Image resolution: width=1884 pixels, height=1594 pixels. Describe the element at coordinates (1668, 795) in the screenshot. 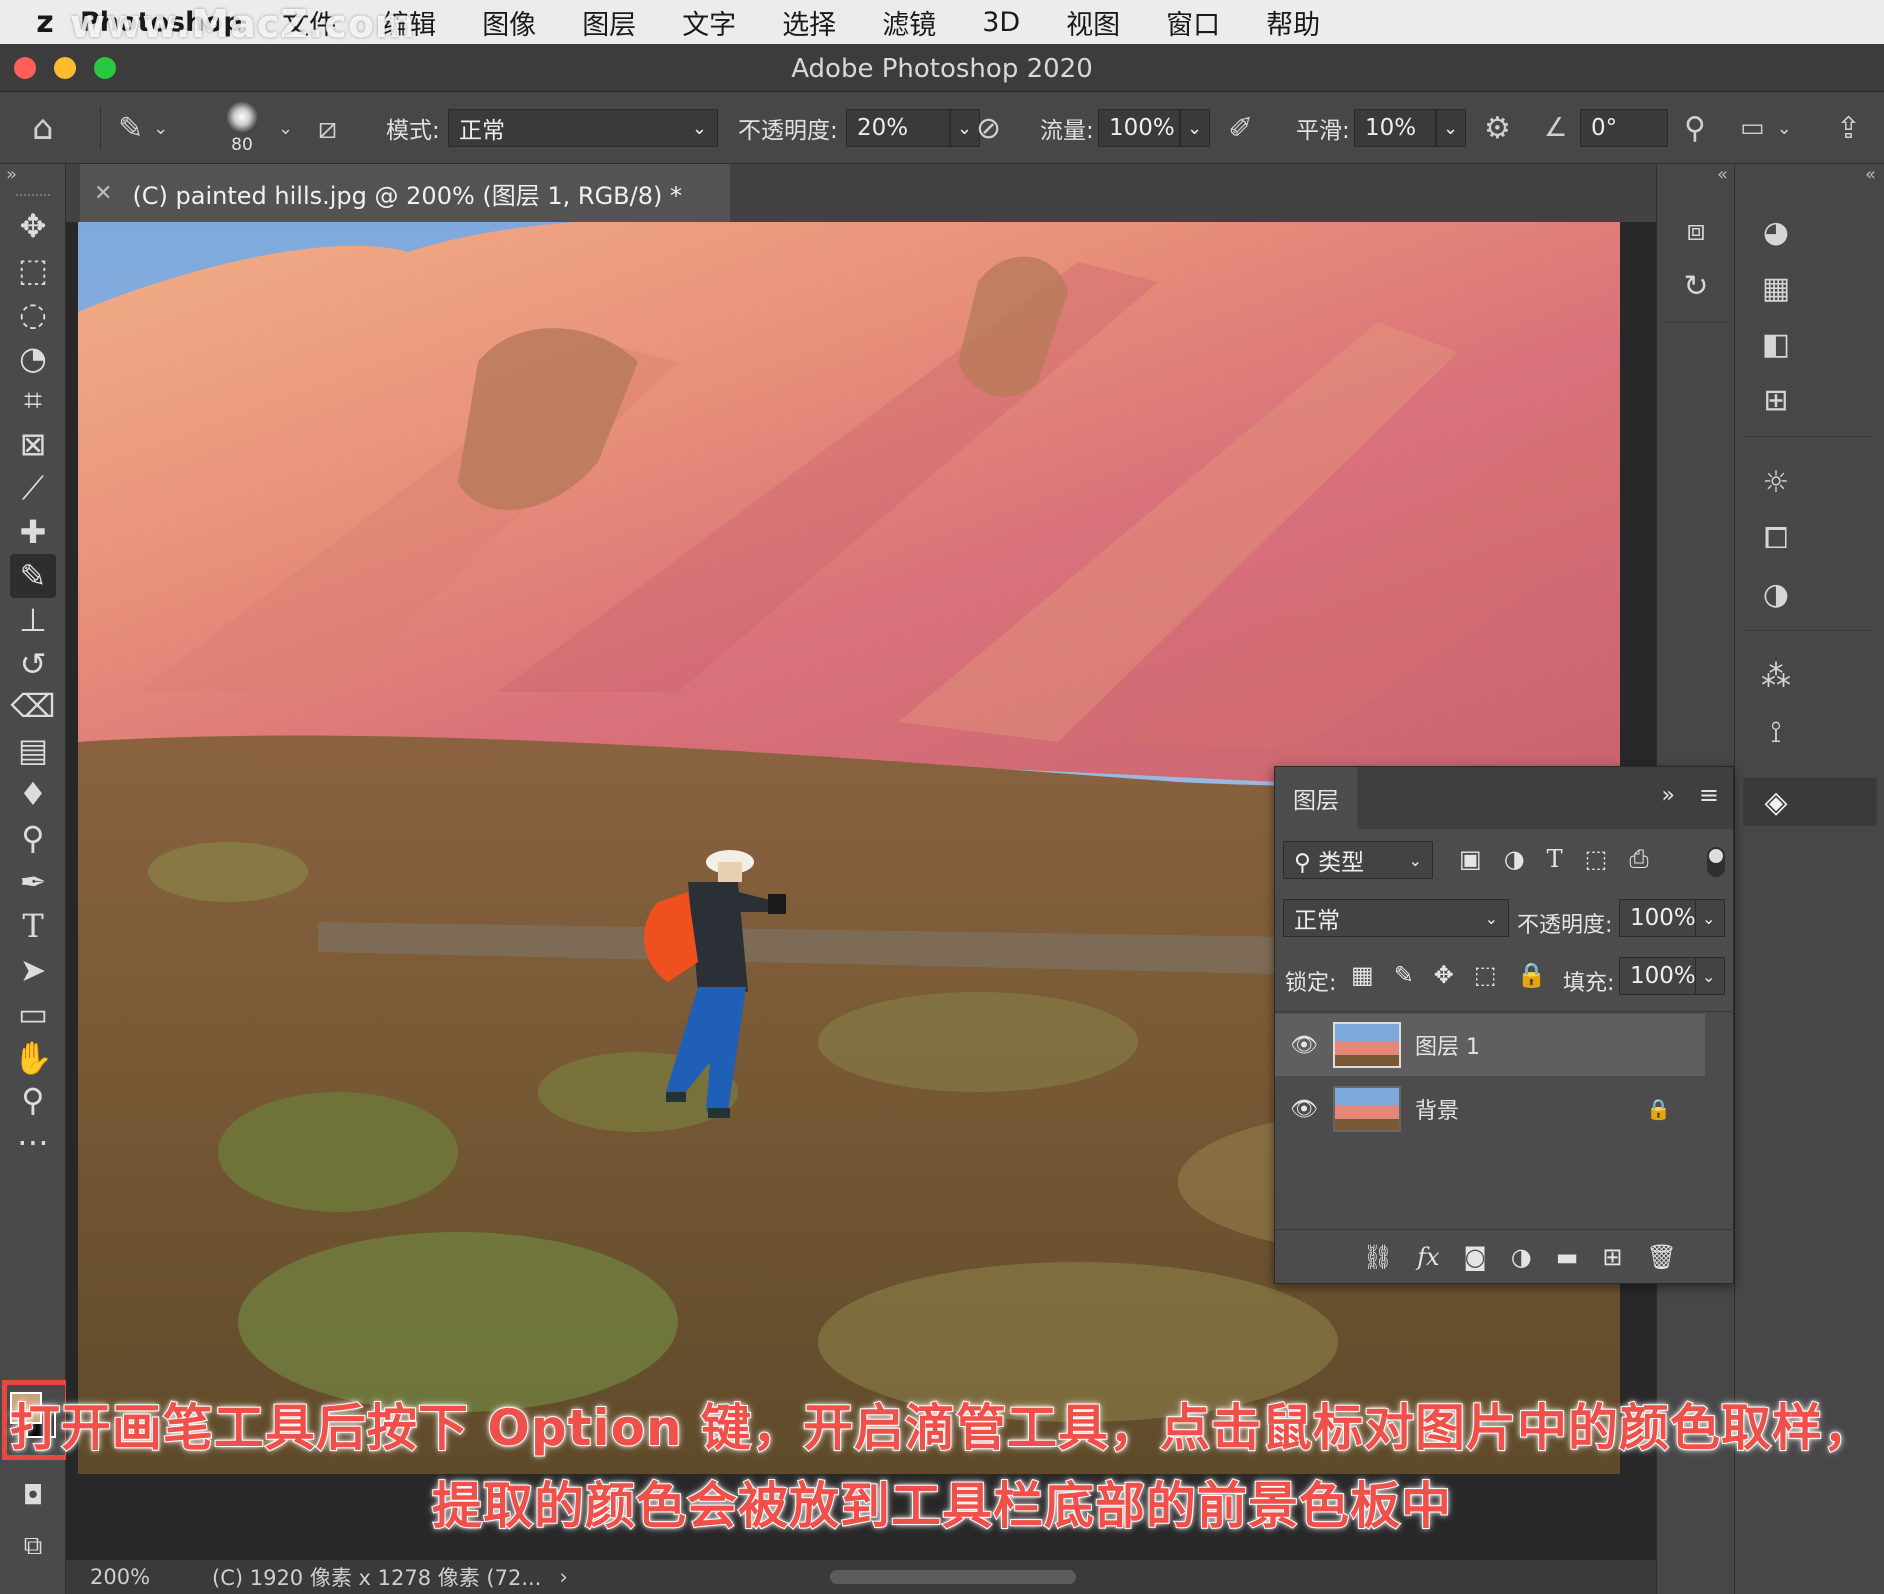

I see `collapse-panel-icon: »` at that location.